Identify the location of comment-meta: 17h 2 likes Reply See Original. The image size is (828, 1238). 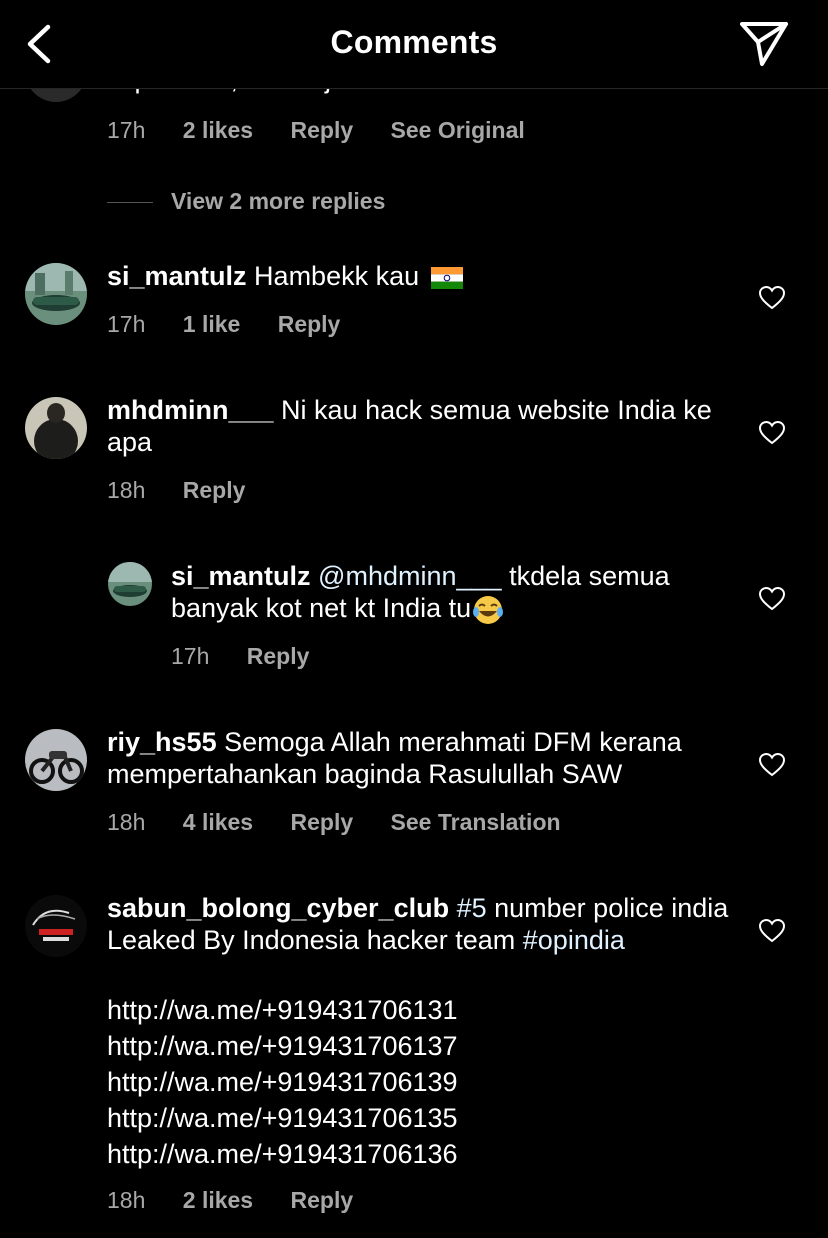
(331, 130).